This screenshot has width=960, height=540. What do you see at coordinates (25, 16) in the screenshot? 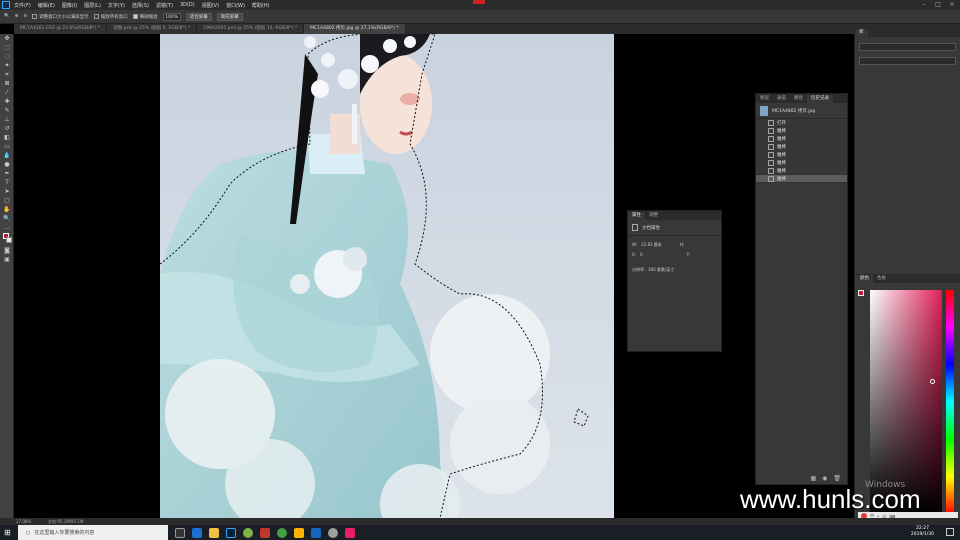
I see `zoom-out-icon: ⊖` at bounding box center [25, 16].